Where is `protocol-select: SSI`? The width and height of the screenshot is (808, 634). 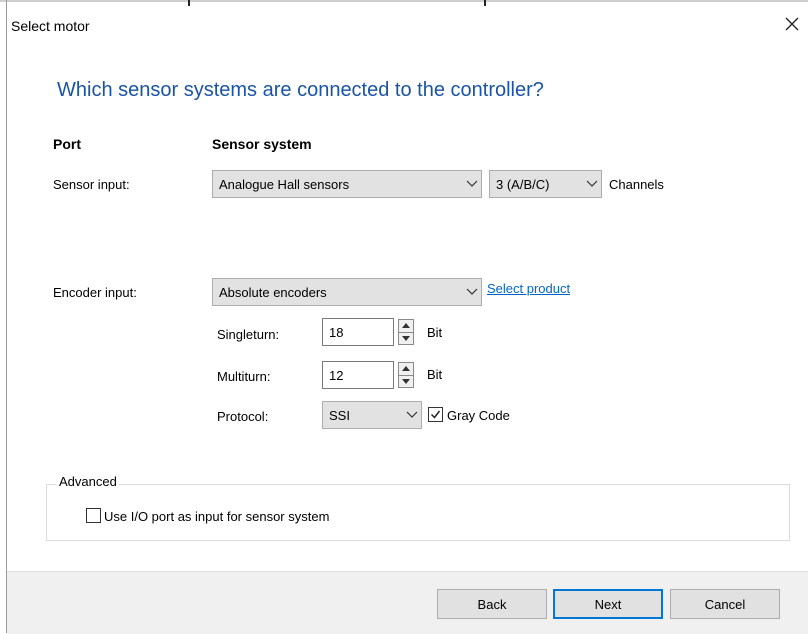 protocol-select: SSI is located at coordinates (372, 415).